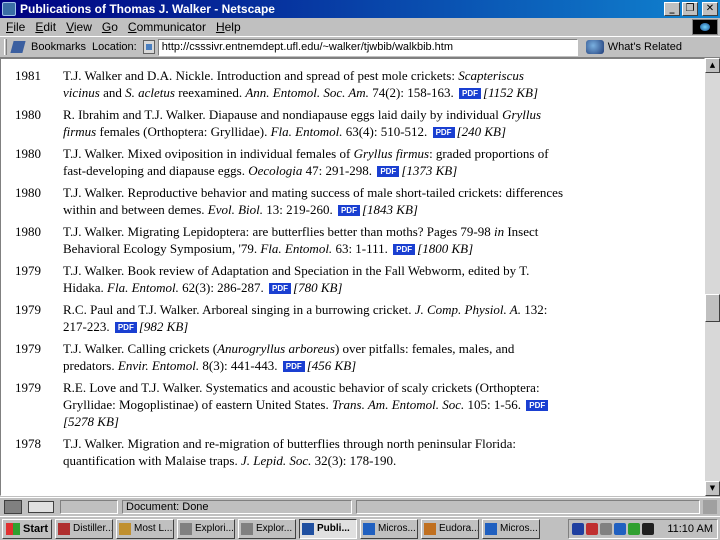  Describe the element at coordinates (511, 92) in the screenshot. I see `pdf-file-size: [1152 KB]` at that location.